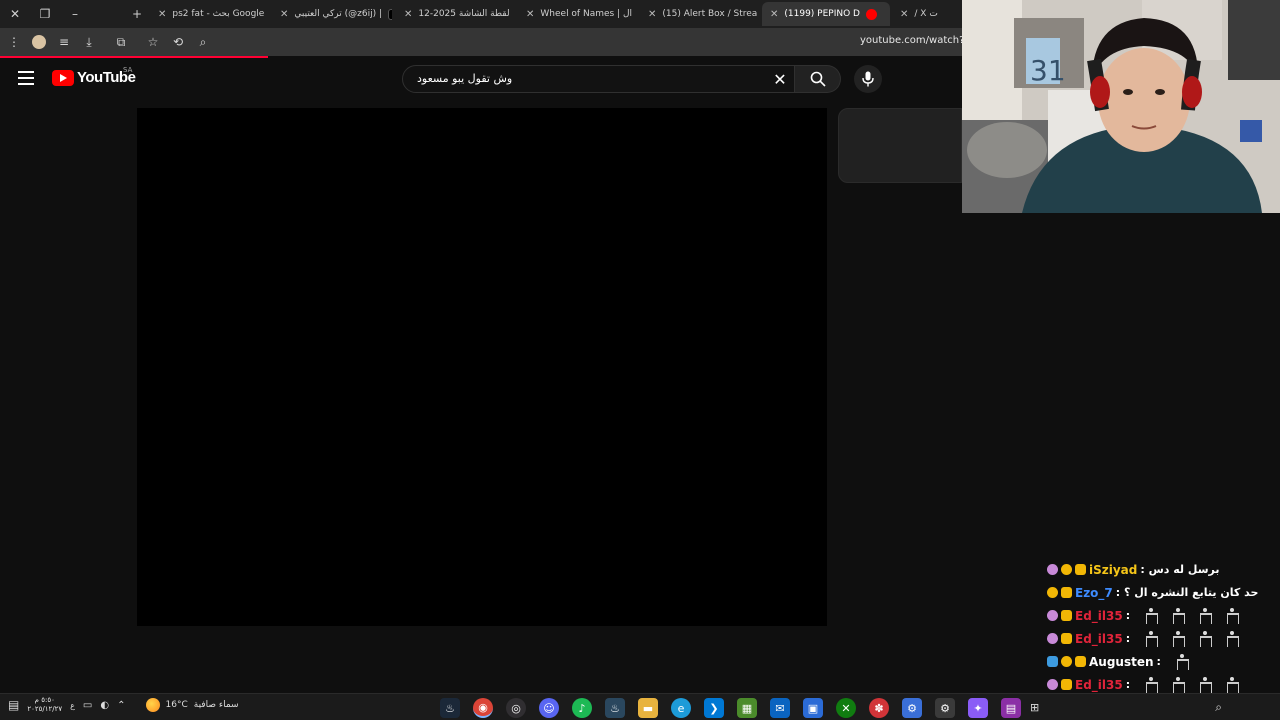  I want to click on emote-icon, so click(1182, 661).